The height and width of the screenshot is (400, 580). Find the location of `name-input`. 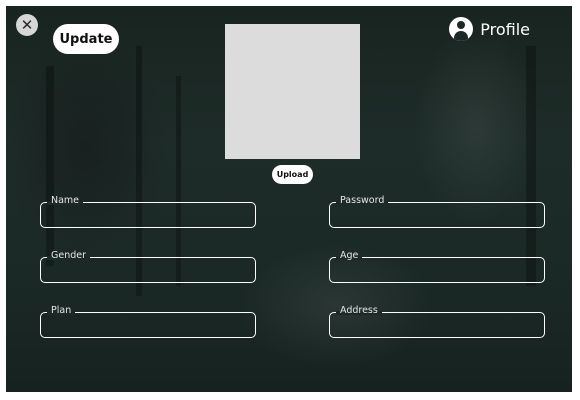

name-input is located at coordinates (148, 215).